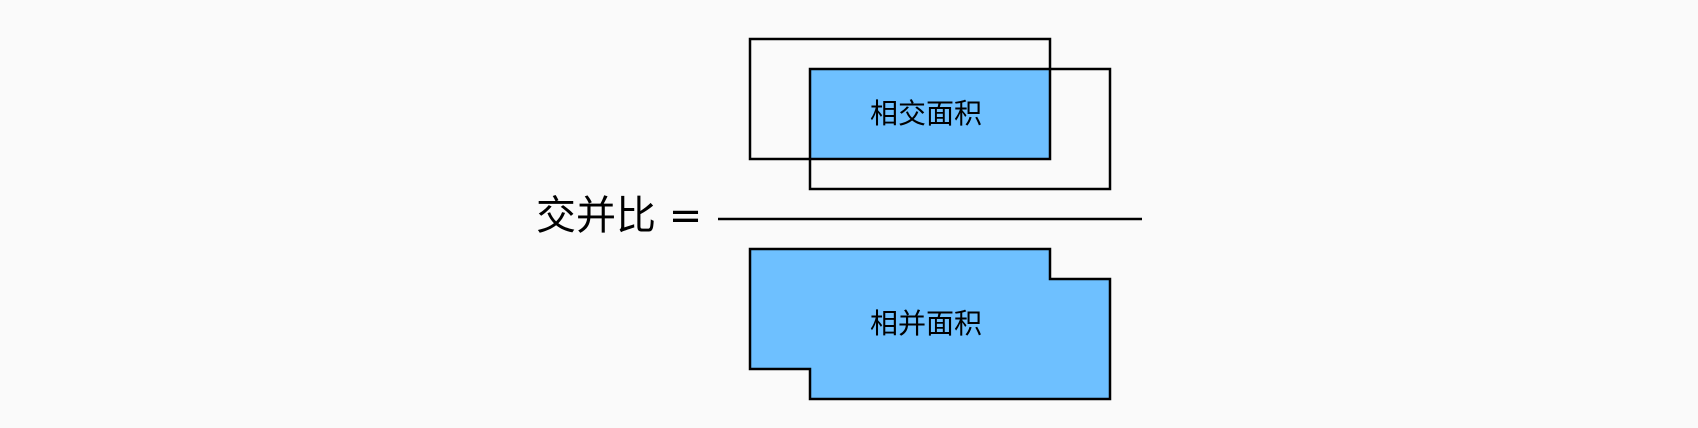 The height and width of the screenshot is (428, 1698). Describe the element at coordinates (619, 216) in the screenshot. I see `iou-equals-label: 交并比 =` at that location.